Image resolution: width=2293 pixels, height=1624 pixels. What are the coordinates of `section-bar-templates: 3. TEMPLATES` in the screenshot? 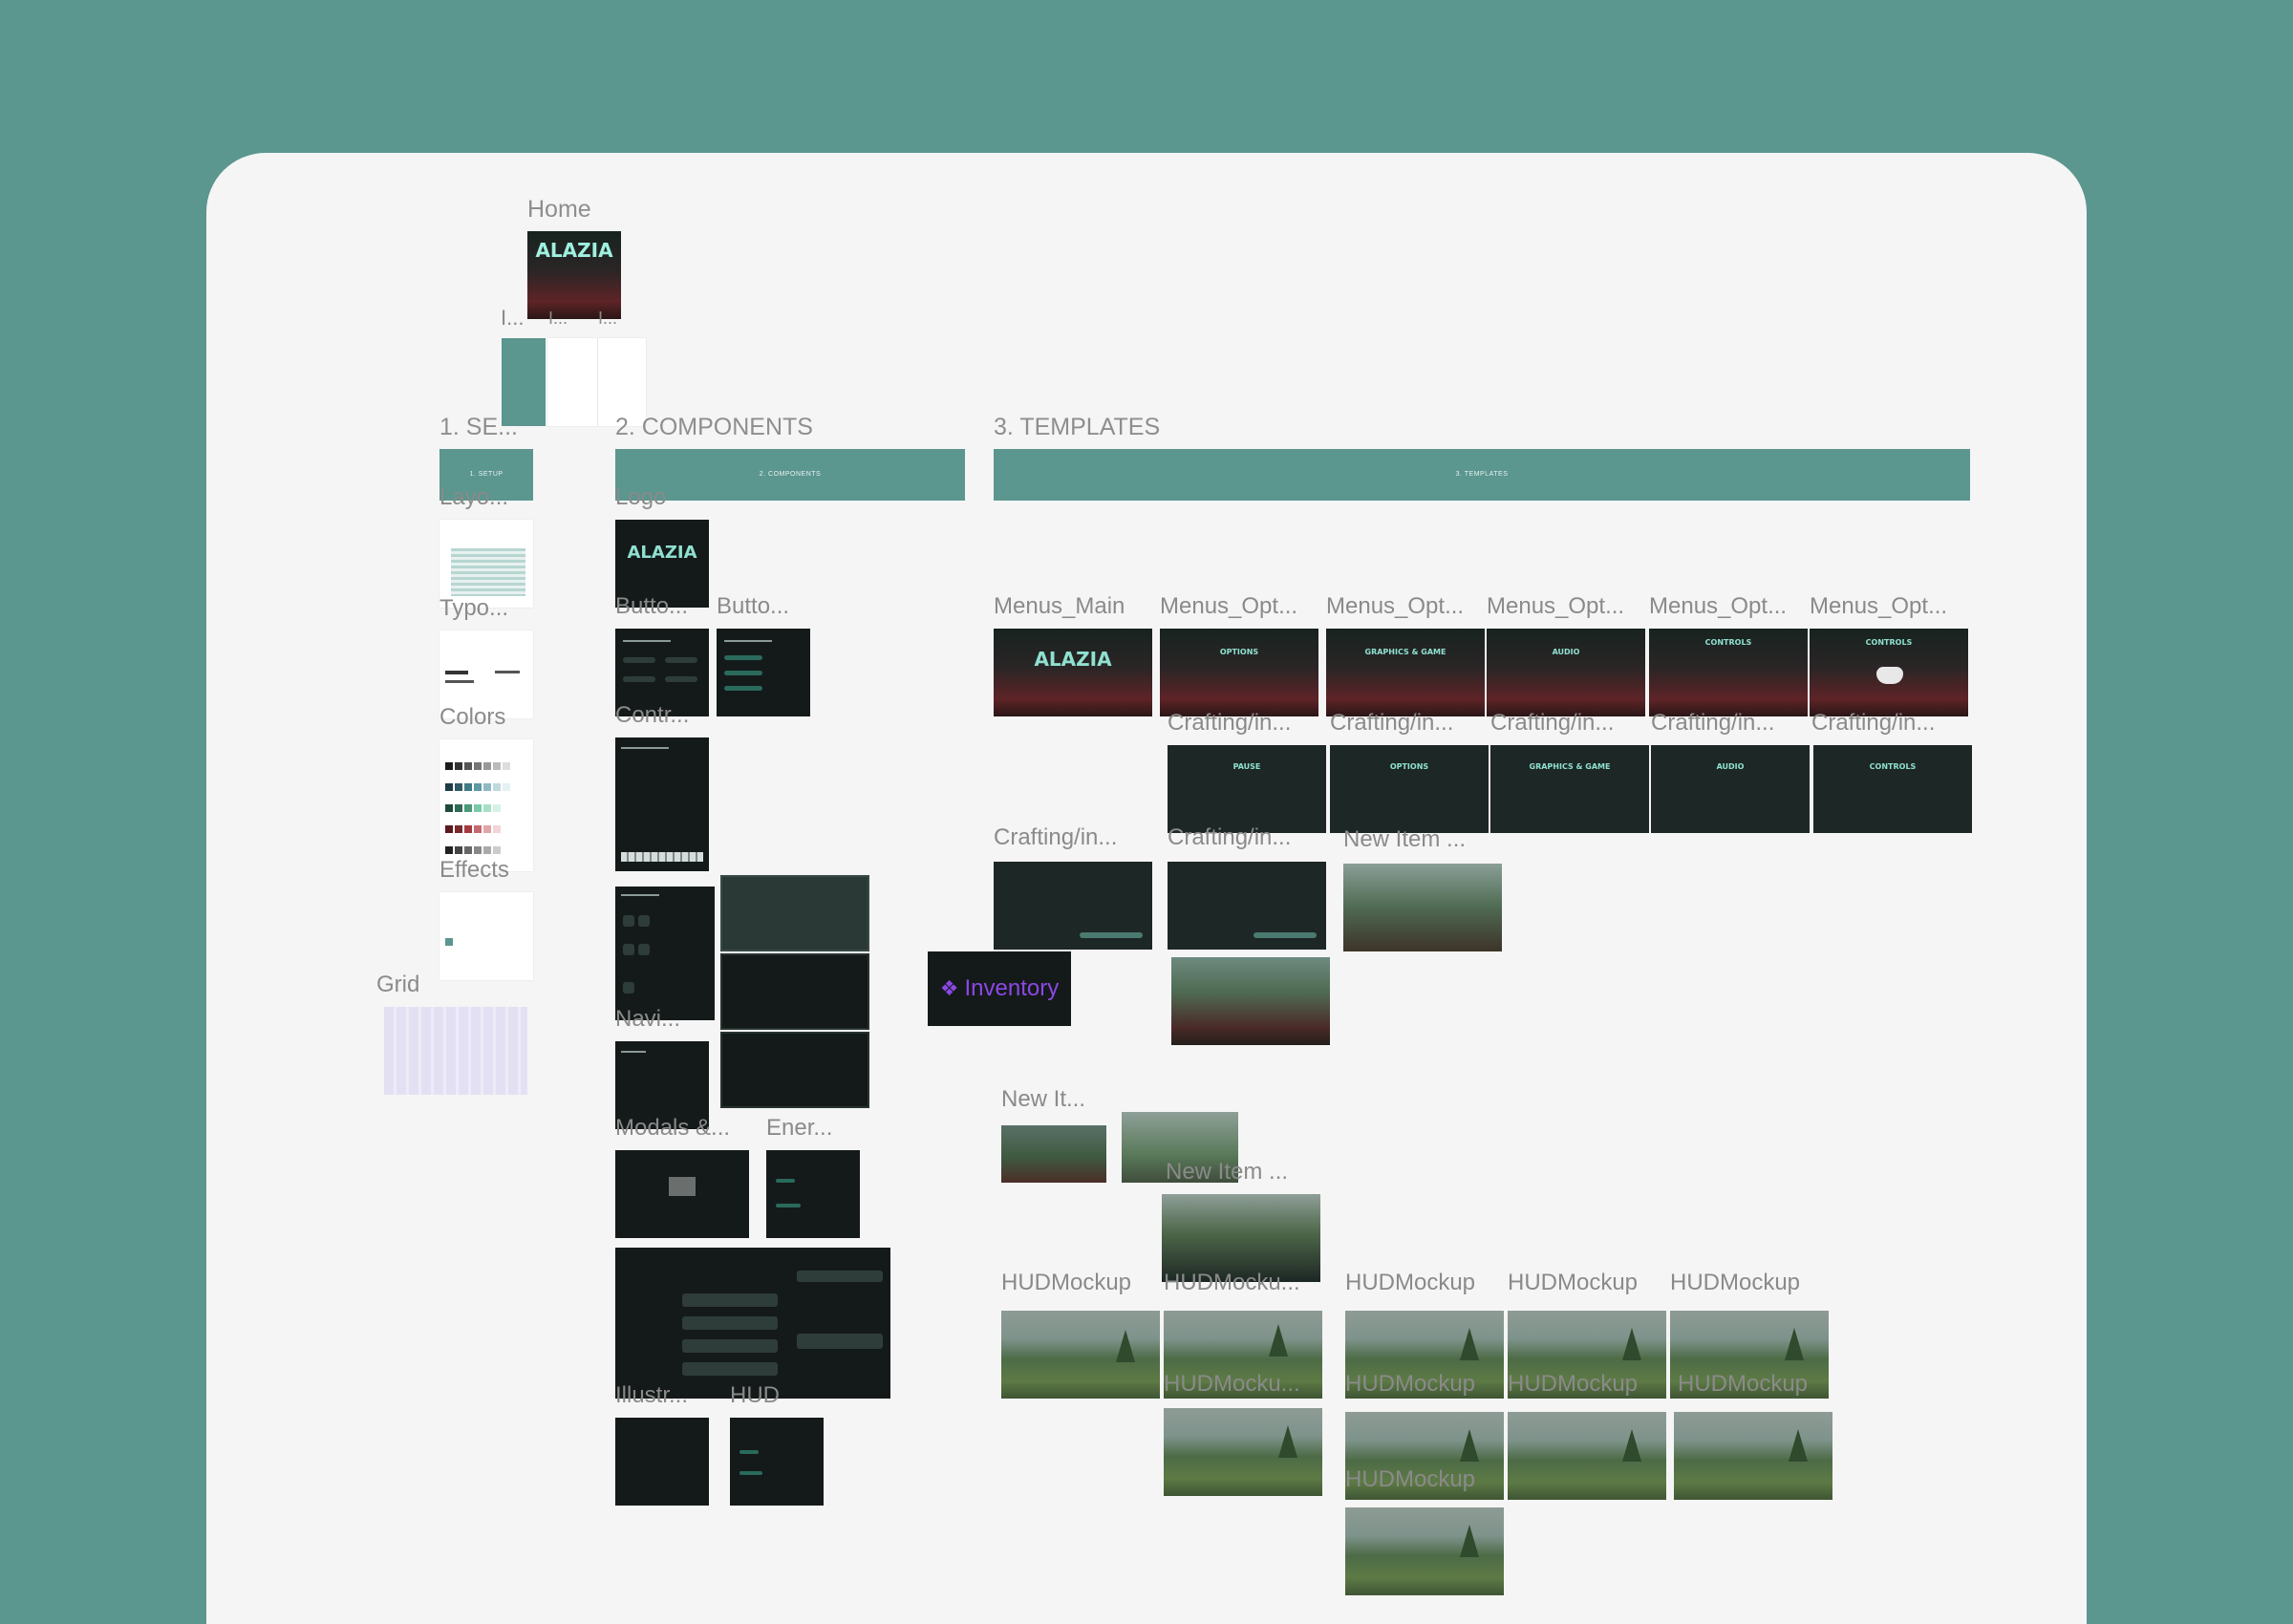 It's located at (1482, 475).